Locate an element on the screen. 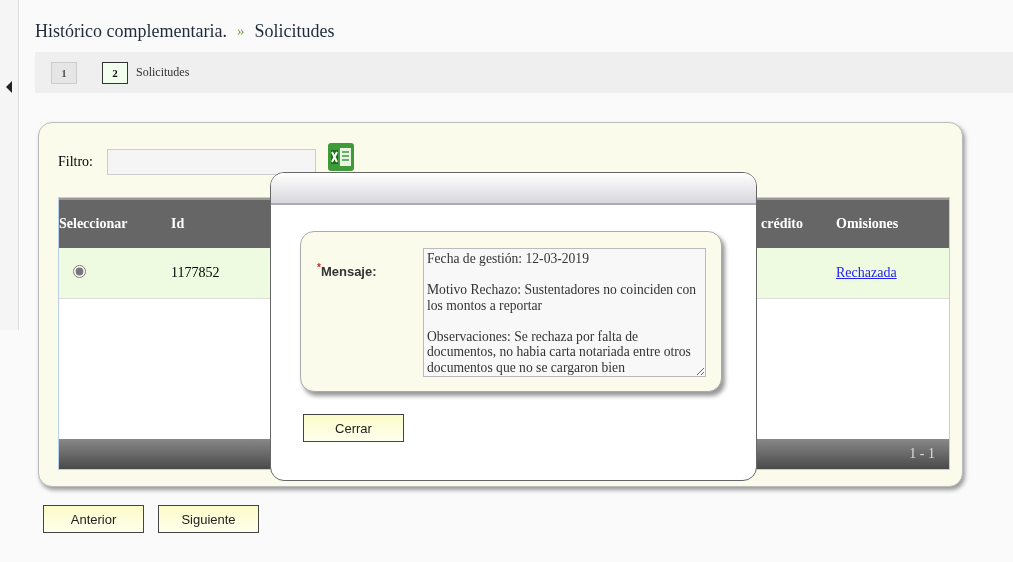 The image size is (1013, 562). row-radio is located at coordinates (79, 271).